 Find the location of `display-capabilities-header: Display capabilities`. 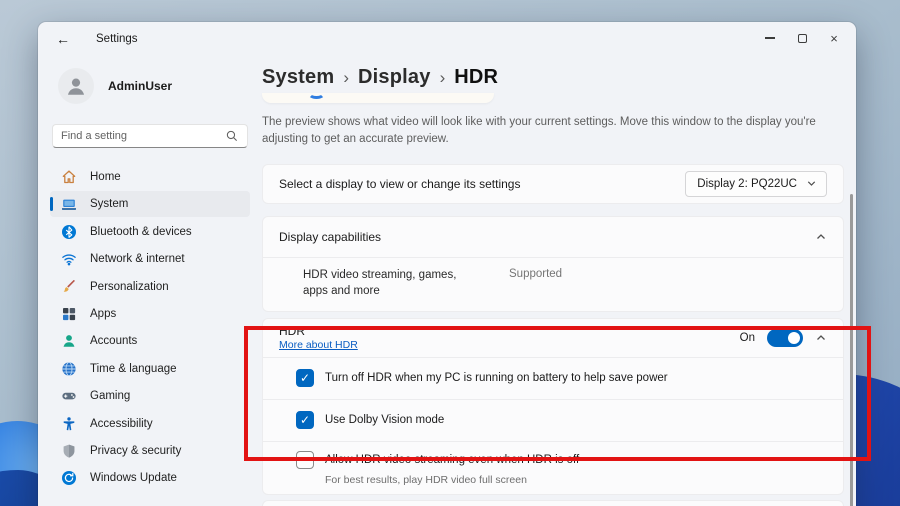

display-capabilities-header: Display capabilities is located at coordinates (553, 237).